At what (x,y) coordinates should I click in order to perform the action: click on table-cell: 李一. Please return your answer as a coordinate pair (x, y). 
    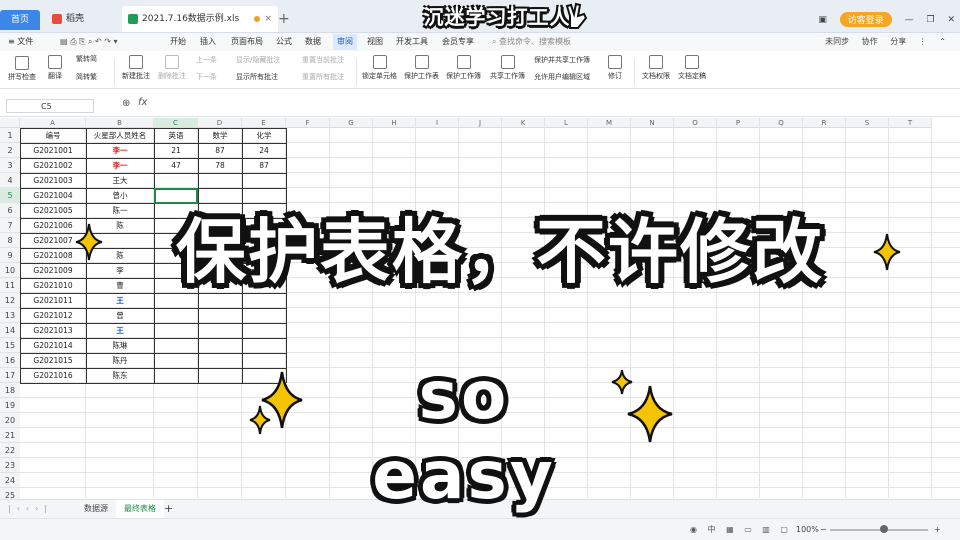
    Looking at the image, I should click on (120, 165).